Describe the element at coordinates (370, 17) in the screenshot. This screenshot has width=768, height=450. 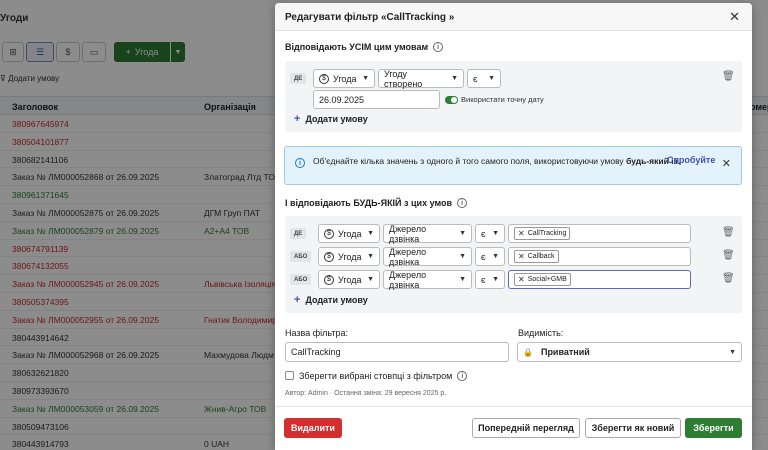
I see `dialog-title: Редагувати фільтр «CallTracking »` at that location.